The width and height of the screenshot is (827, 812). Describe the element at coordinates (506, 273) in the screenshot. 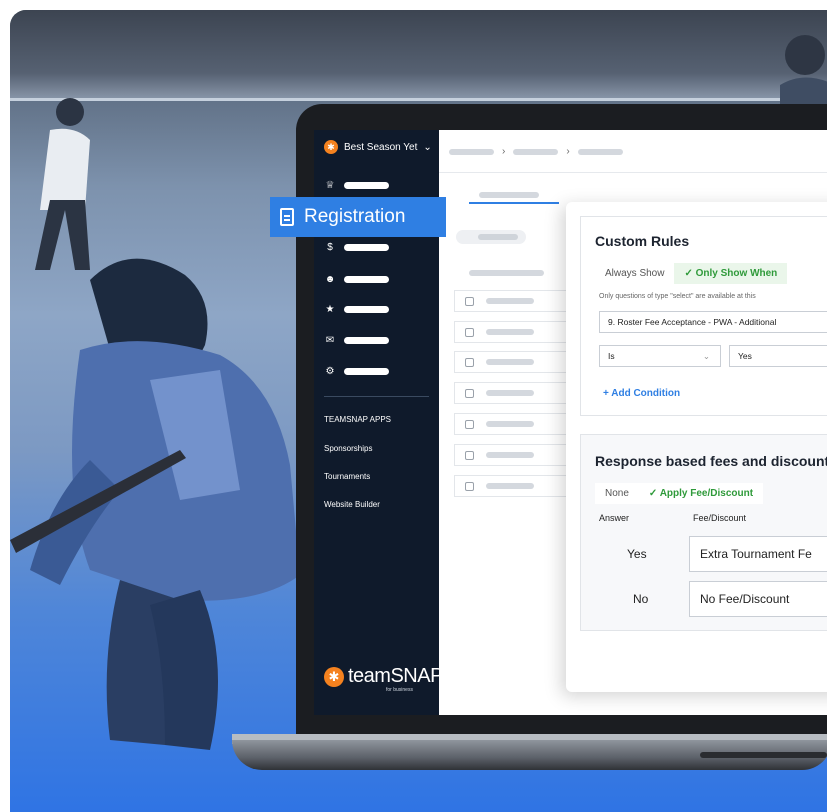

I see `table-header-placeholder` at that location.